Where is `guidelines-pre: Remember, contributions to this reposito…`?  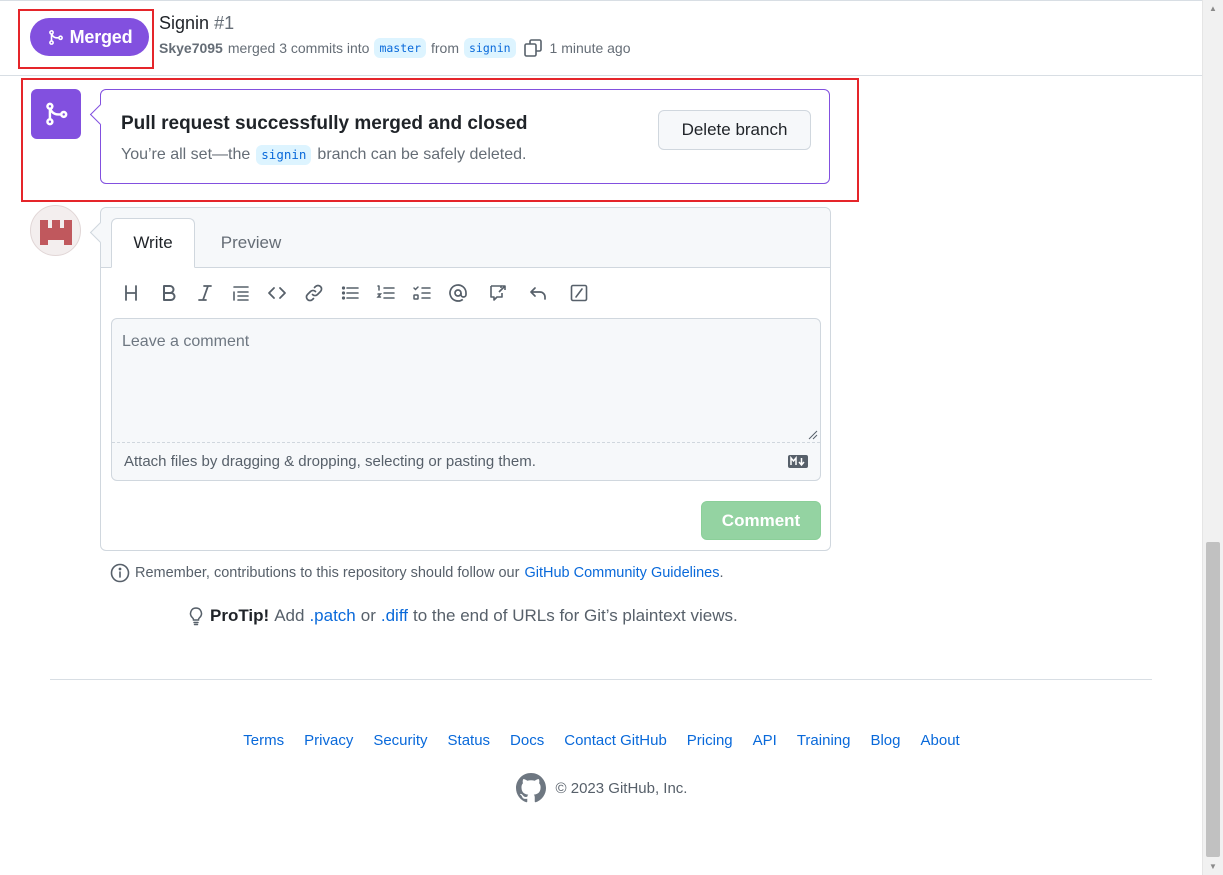
guidelines-pre: Remember, contributions to this reposito… is located at coordinates (327, 573).